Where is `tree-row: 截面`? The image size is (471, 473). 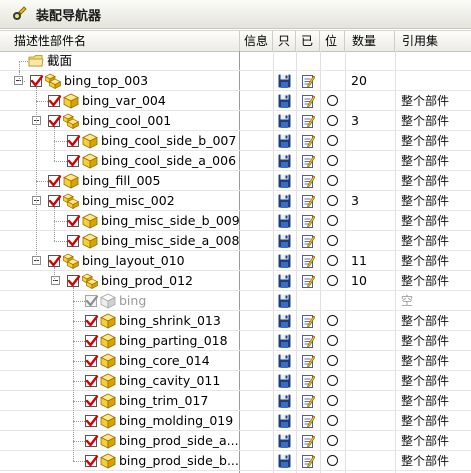
tree-row: 截面 is located at coordinates (235, 61).